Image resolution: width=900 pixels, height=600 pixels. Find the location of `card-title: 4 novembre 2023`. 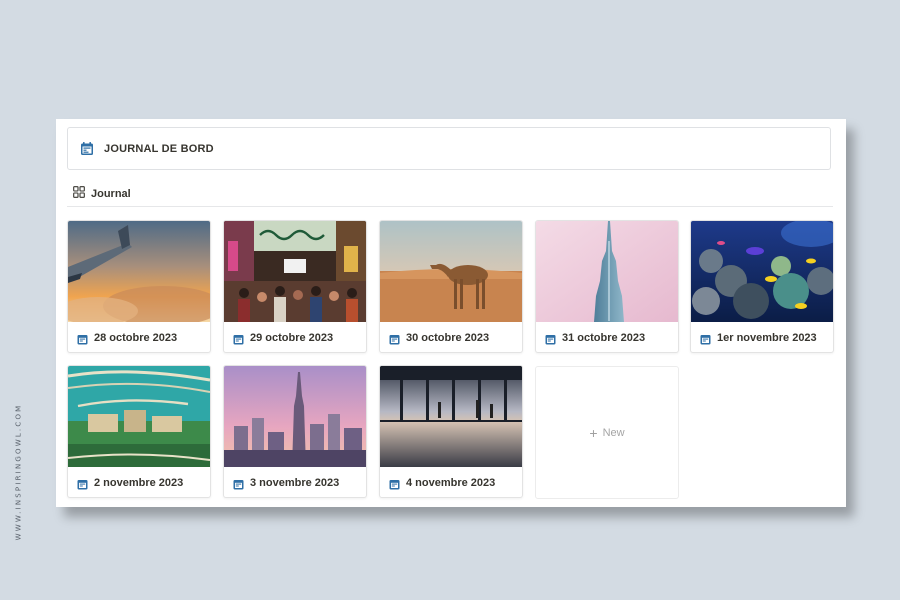

card-title: 4 novembre 2023 is located at coordinates (451, 482).